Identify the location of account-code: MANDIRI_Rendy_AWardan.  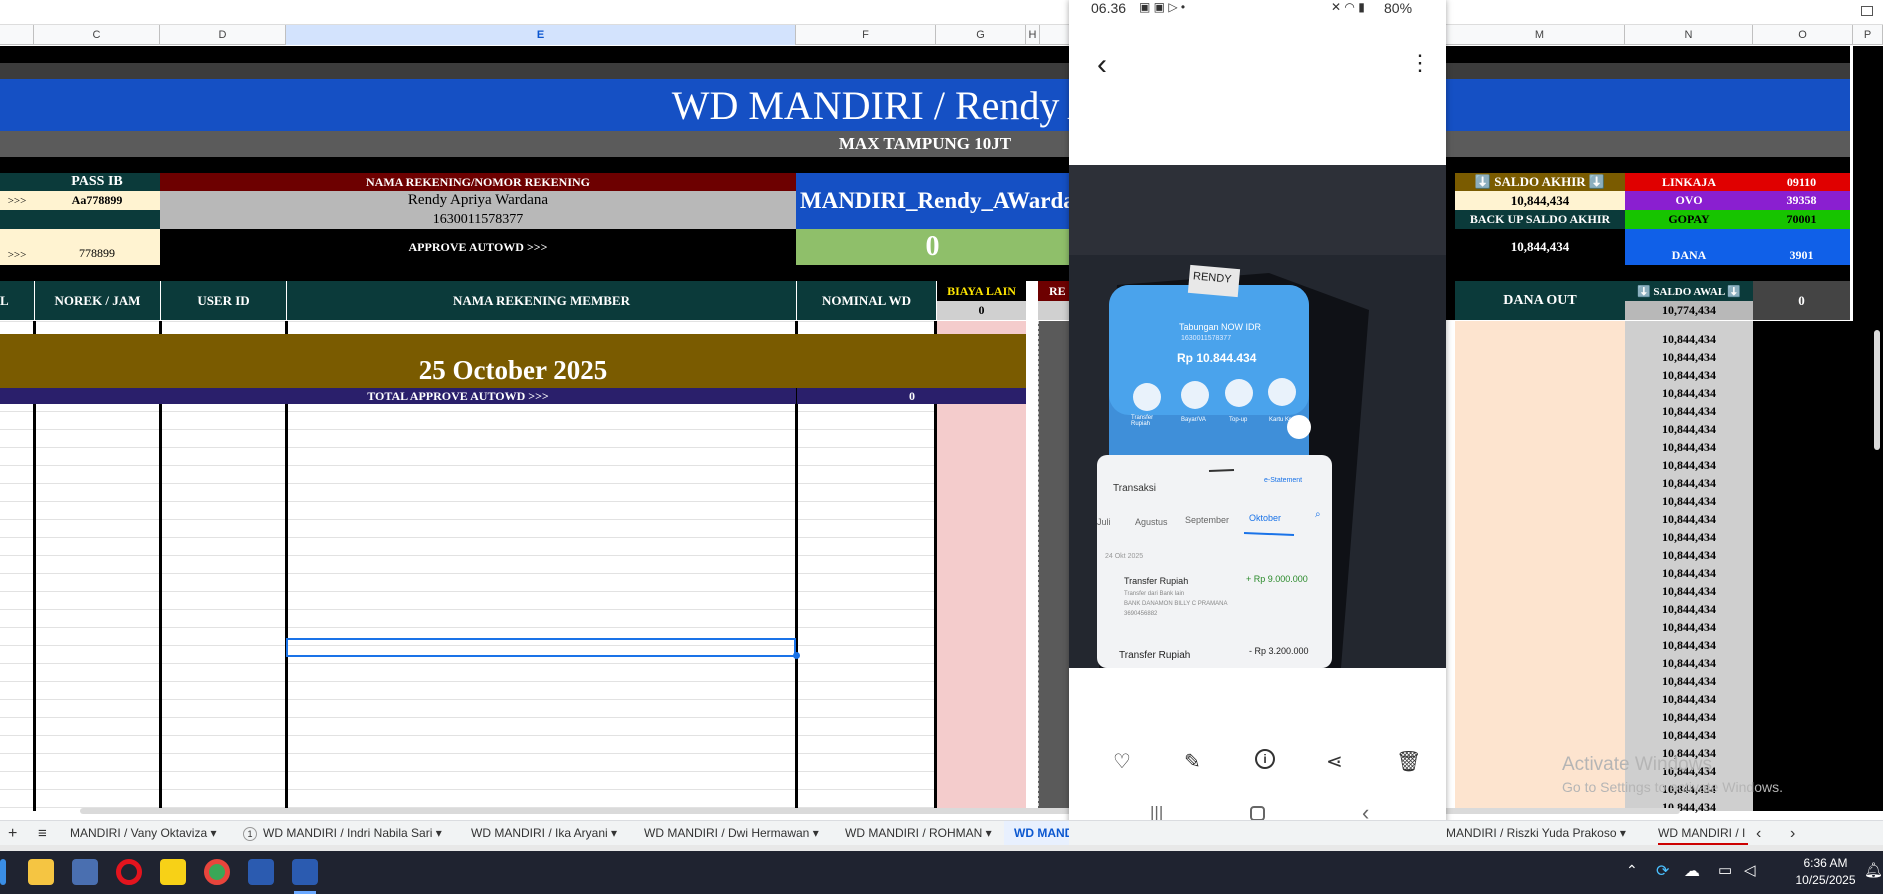
(932, 201).